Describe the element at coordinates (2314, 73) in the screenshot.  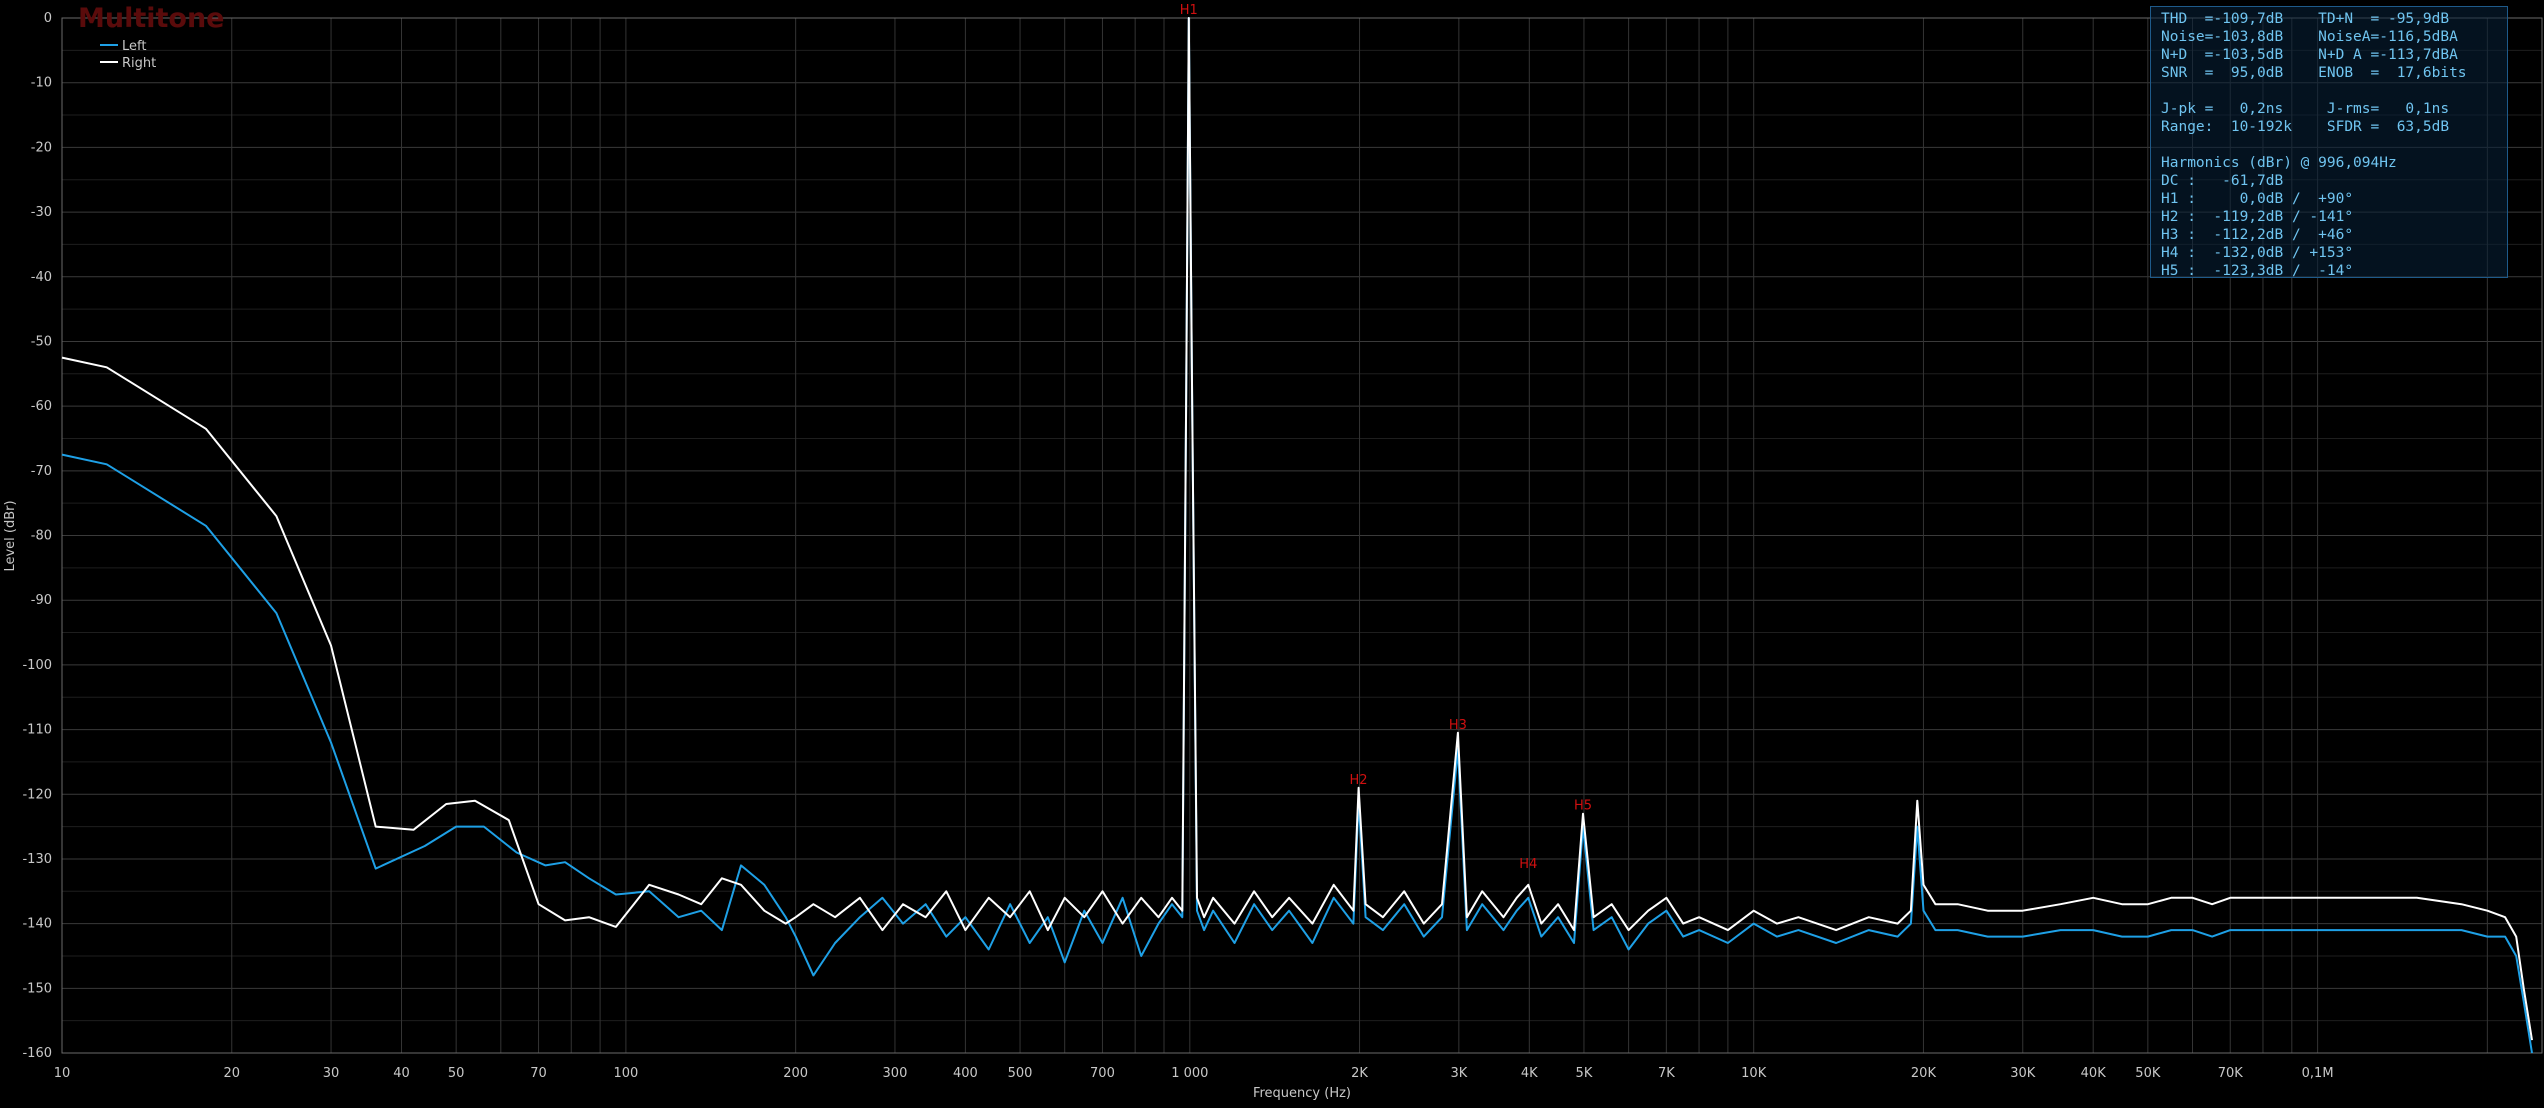
I see `stats-line: SNR = 95,0dB ENOB = 17,6bits` at that location.